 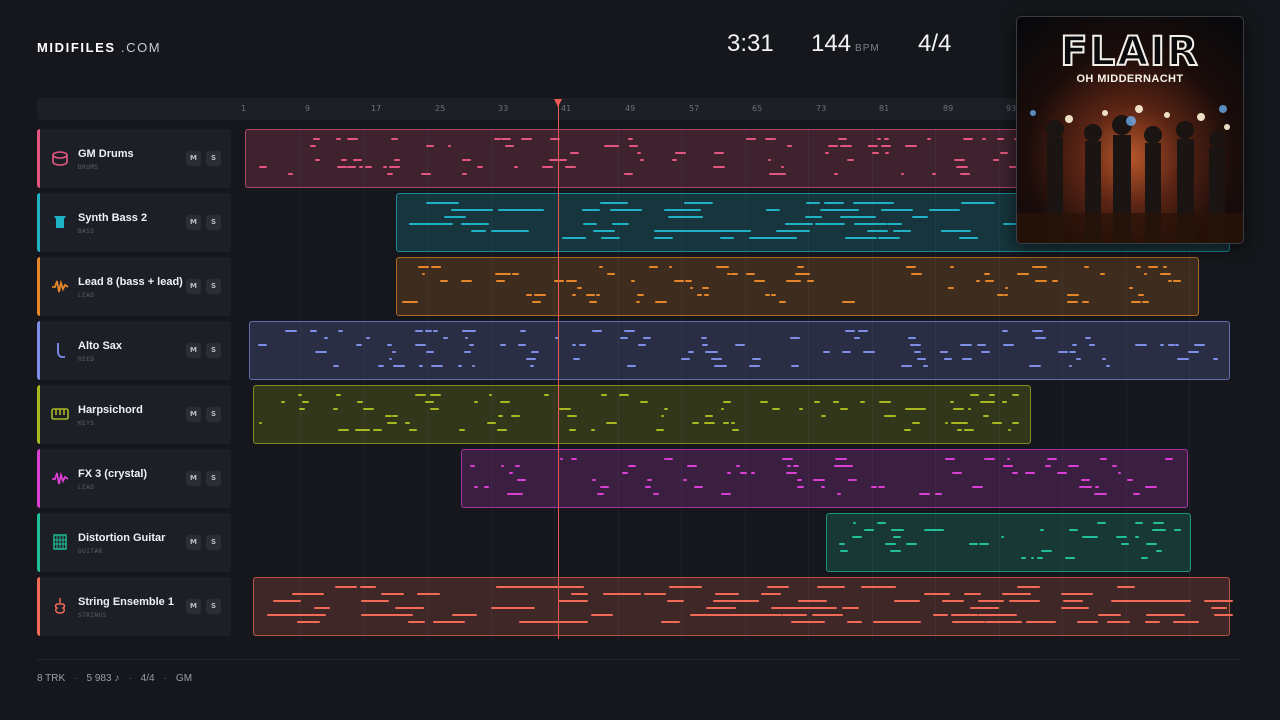 I want to click on track-header: GM Drums DRUMS M S, so click(x=134, y=158).